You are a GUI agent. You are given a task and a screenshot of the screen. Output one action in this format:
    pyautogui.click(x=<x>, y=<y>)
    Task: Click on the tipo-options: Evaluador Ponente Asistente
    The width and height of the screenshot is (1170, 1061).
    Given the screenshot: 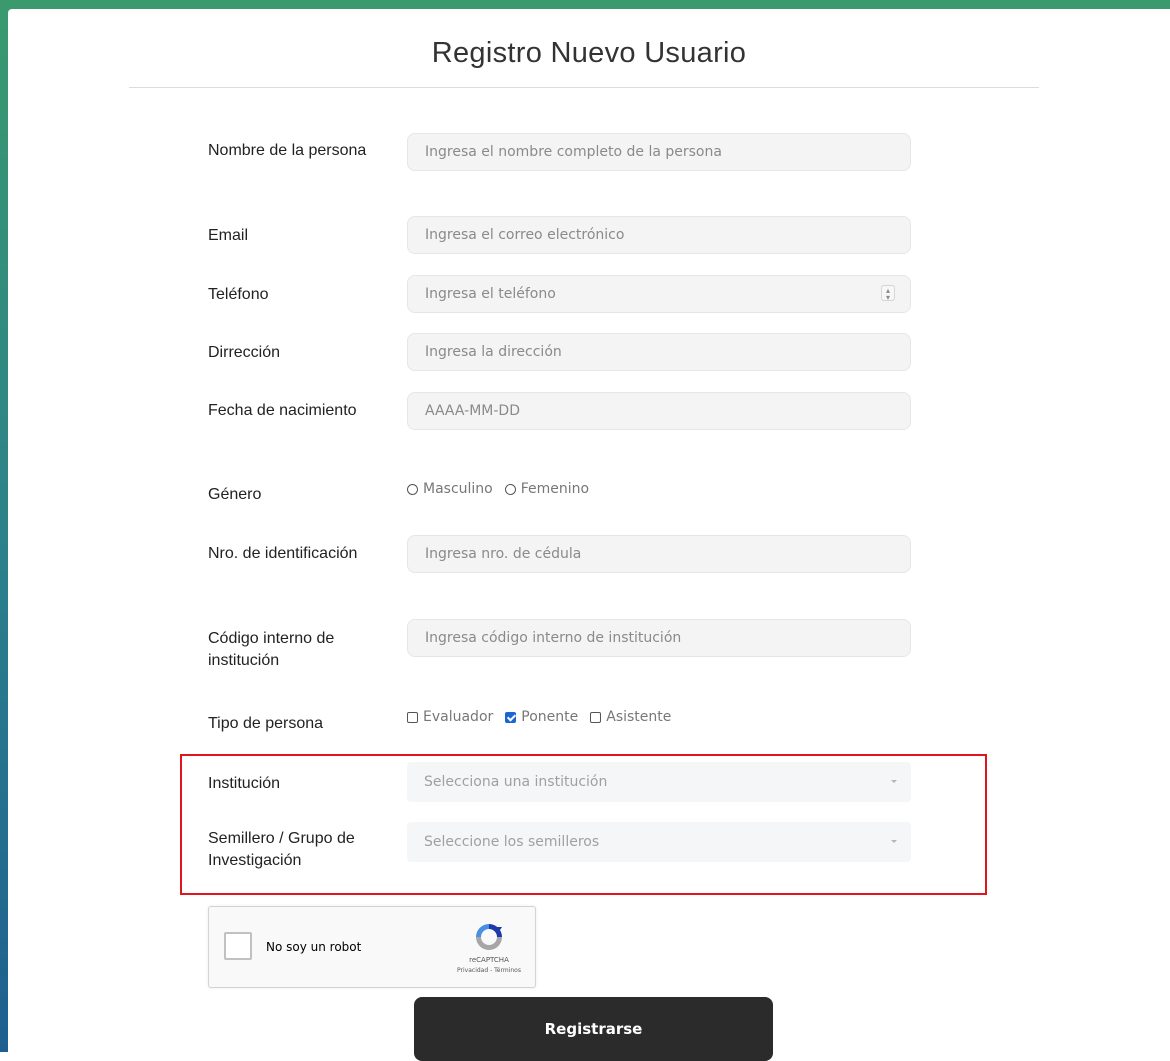 What is the action you would take?
    pyautogui.click(x=545, y=717)
    